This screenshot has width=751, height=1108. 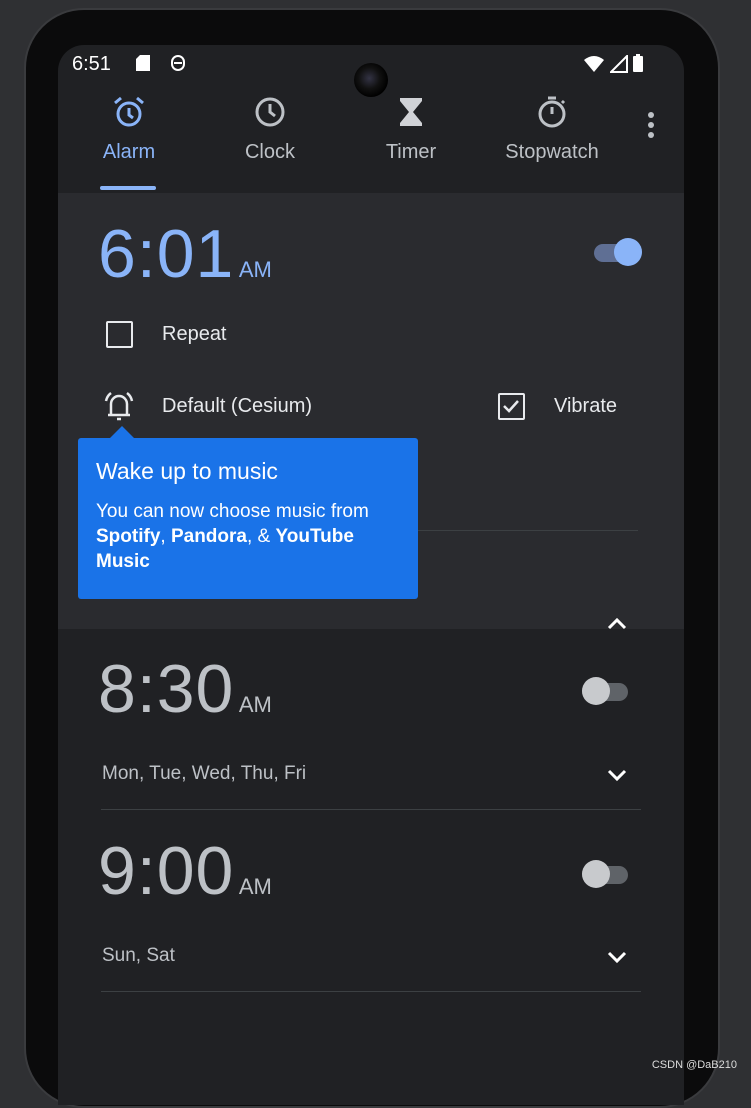 I want to click on battery-icon, so click(x=638, y=63).